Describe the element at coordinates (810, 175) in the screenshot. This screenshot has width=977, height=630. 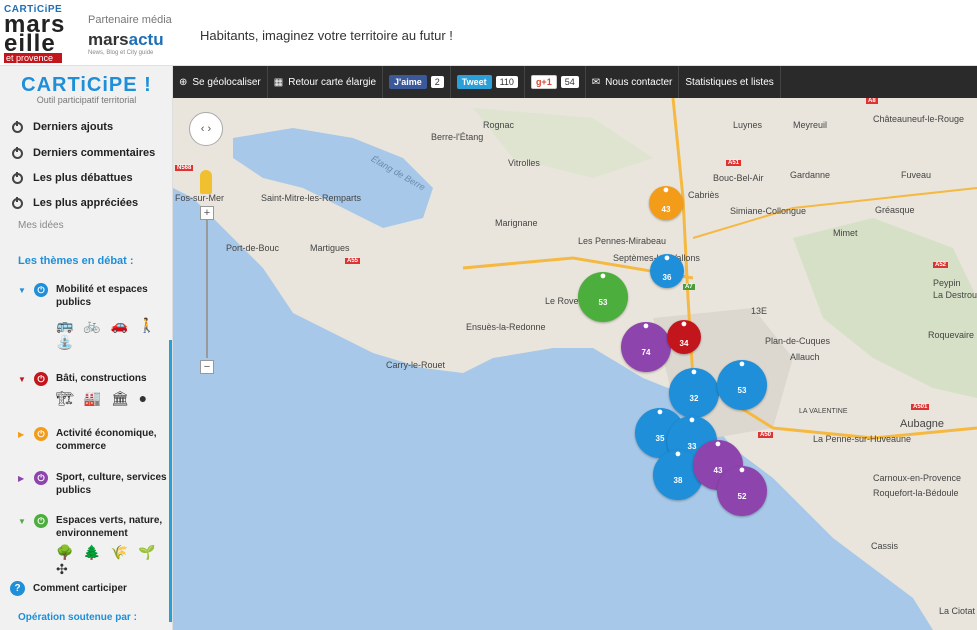
I see `place-label: Gardanne` at that location.